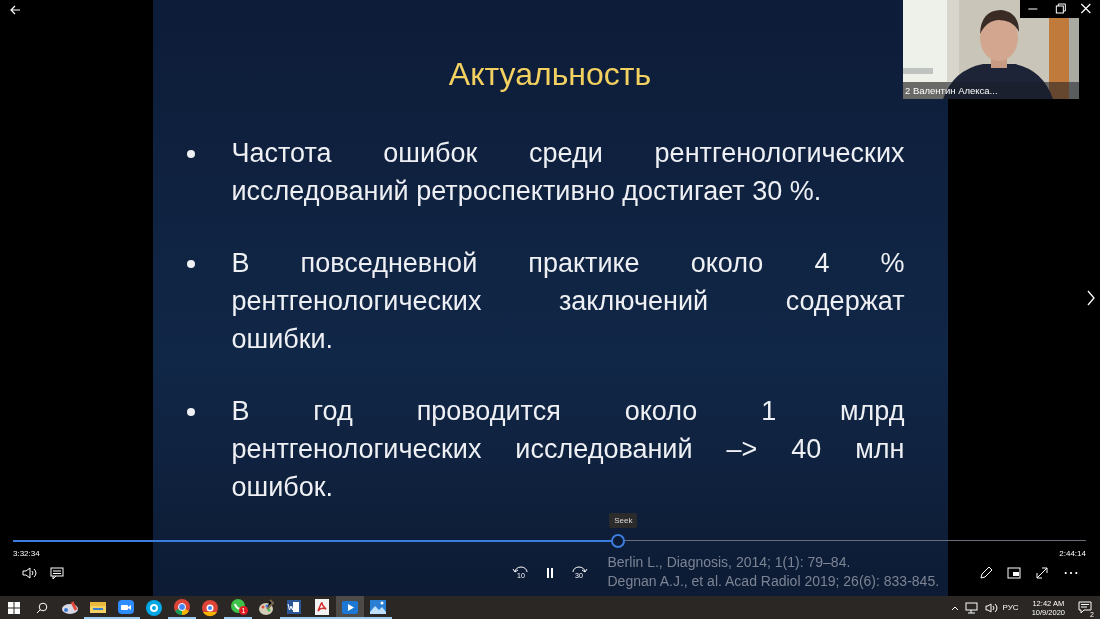 The height and width of the screenshot is (619, 1100). I want to click on elapsed-time: 3:32:34, so click(26, 553).